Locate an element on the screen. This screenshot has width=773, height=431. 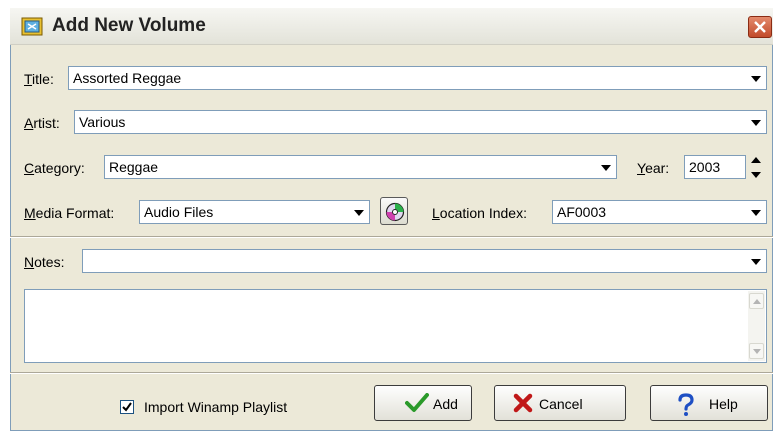
cancel-button-label: Cancel is located at coordinates (561, 404).